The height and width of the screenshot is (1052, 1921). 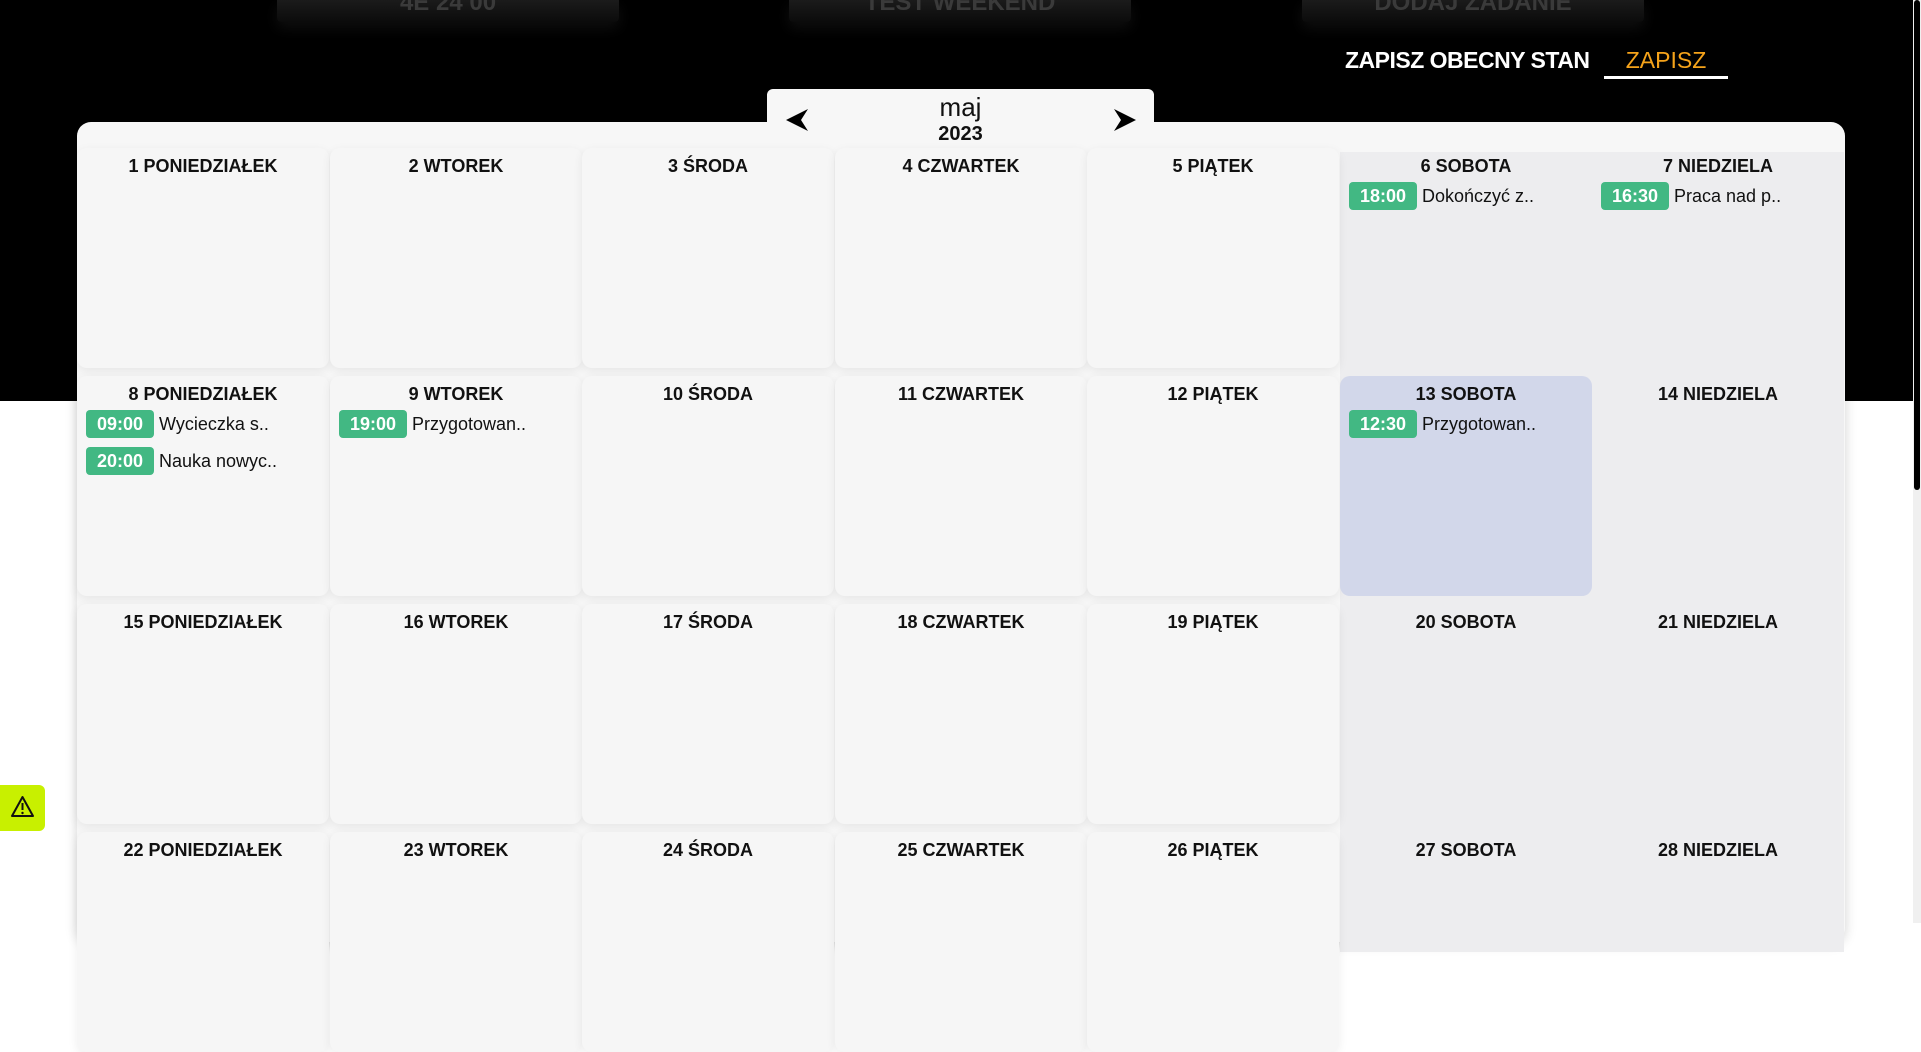 I want to click on event-item: 20:00 Nauka nowyc.., so click(x=206, y=462).